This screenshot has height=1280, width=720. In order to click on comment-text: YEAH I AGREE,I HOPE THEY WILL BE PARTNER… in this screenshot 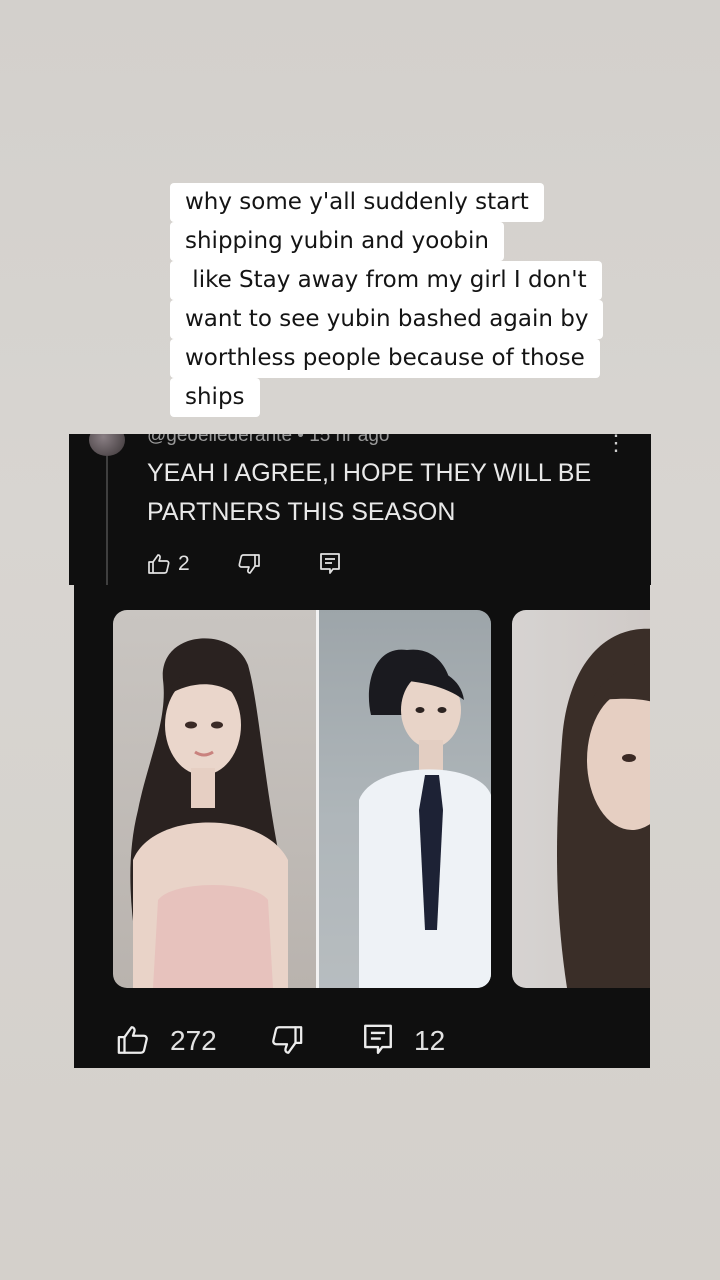, I will do `click(369, 492)`.